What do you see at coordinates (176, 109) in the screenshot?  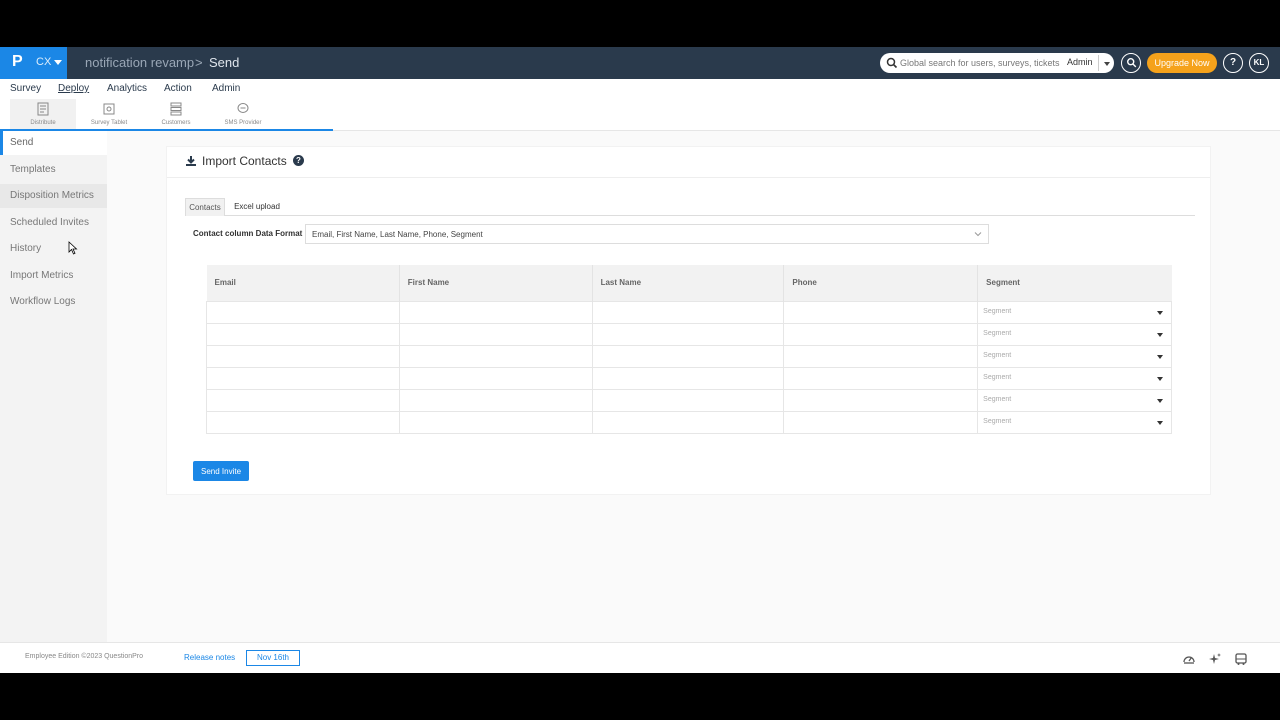 I see `customers-icon` at bounding box center [176, 109].